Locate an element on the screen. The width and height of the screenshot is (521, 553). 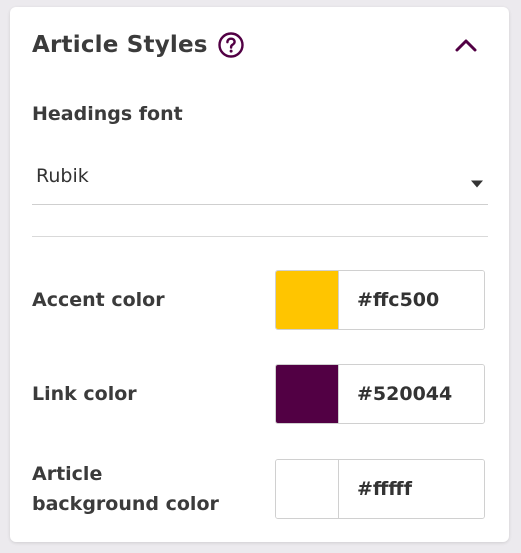
link-color-label: Link color is located at coordinates (84, 394).